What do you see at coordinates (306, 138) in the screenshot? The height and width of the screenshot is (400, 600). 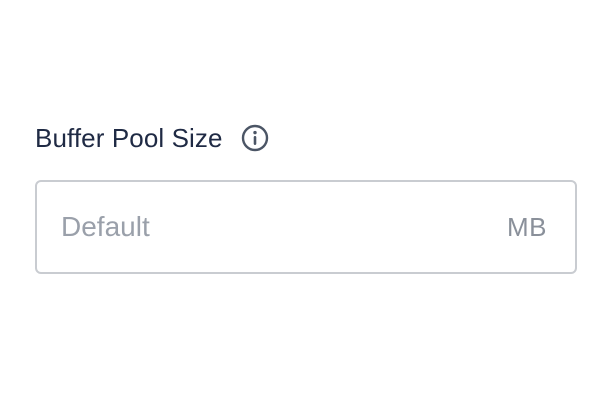 I see `field-label-row: Buffer Pool Size` at bounding box center [306, 138].